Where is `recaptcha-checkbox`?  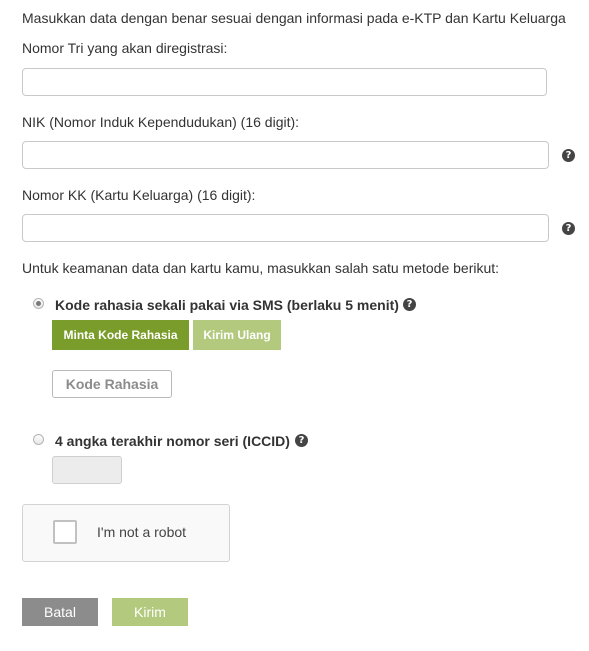 recaptcha-checkbox is located at coordinates (65, 532).